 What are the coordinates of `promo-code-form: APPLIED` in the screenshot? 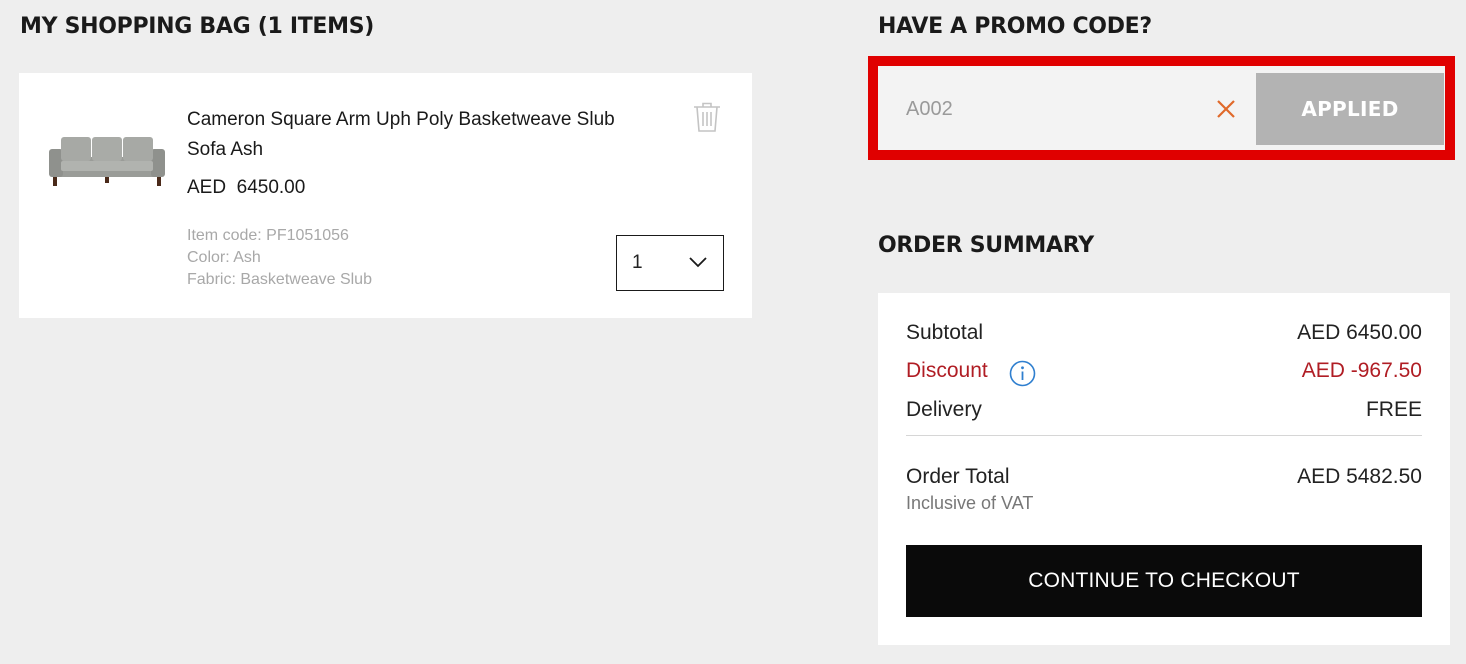 It's located at (1161, 108).